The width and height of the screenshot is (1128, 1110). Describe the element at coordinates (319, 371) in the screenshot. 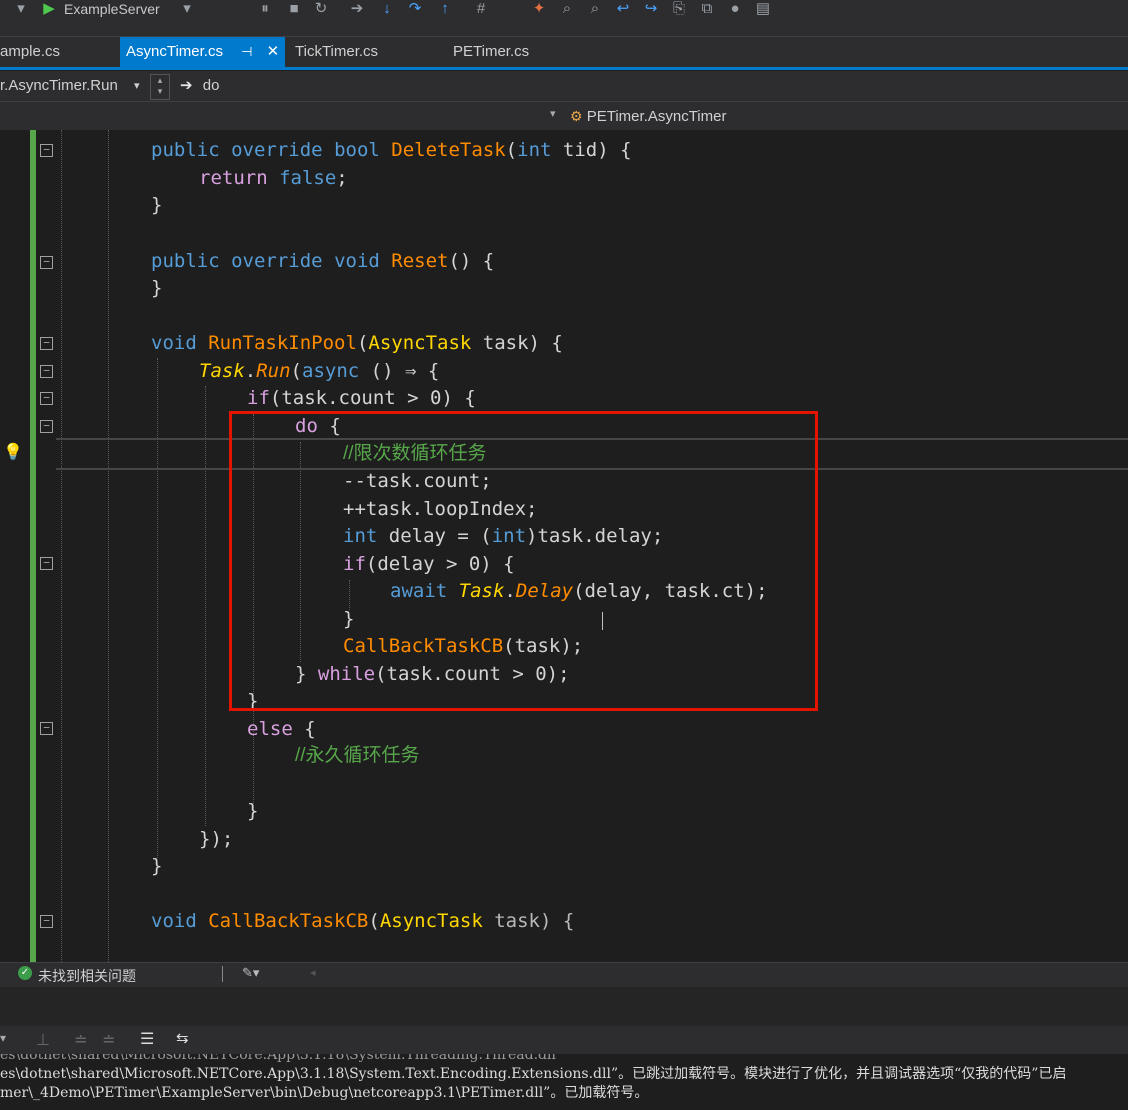

I see `code-line: Task.Run(async () ⇒ {` at that location.